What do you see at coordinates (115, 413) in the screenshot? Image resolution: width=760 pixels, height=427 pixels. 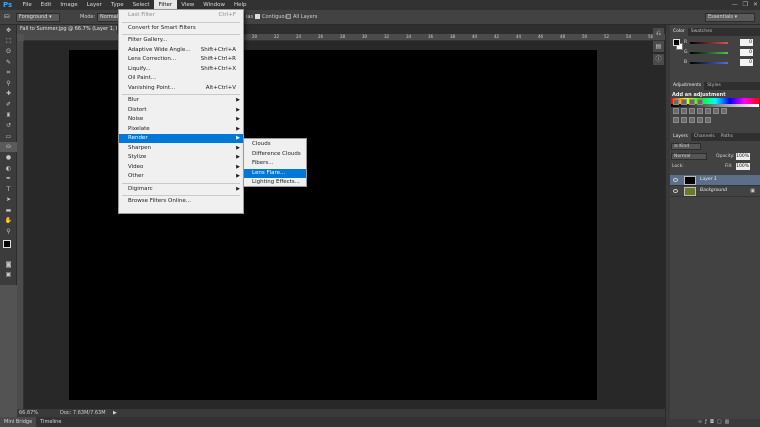 I see `status-menu-arrow-icon: ▶` at bounding box center [115, 413].